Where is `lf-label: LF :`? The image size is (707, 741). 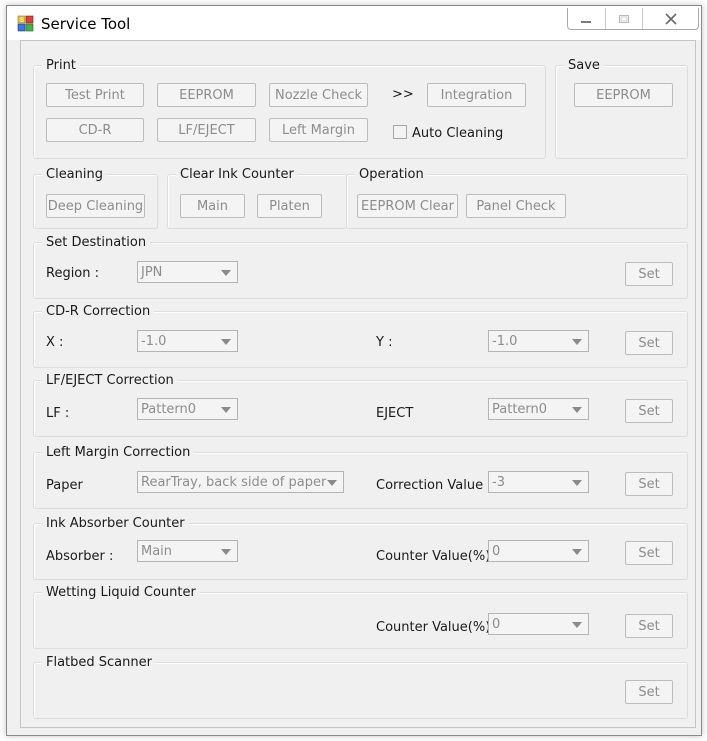 lf-label: LF : is located at coordinates (58, 413).